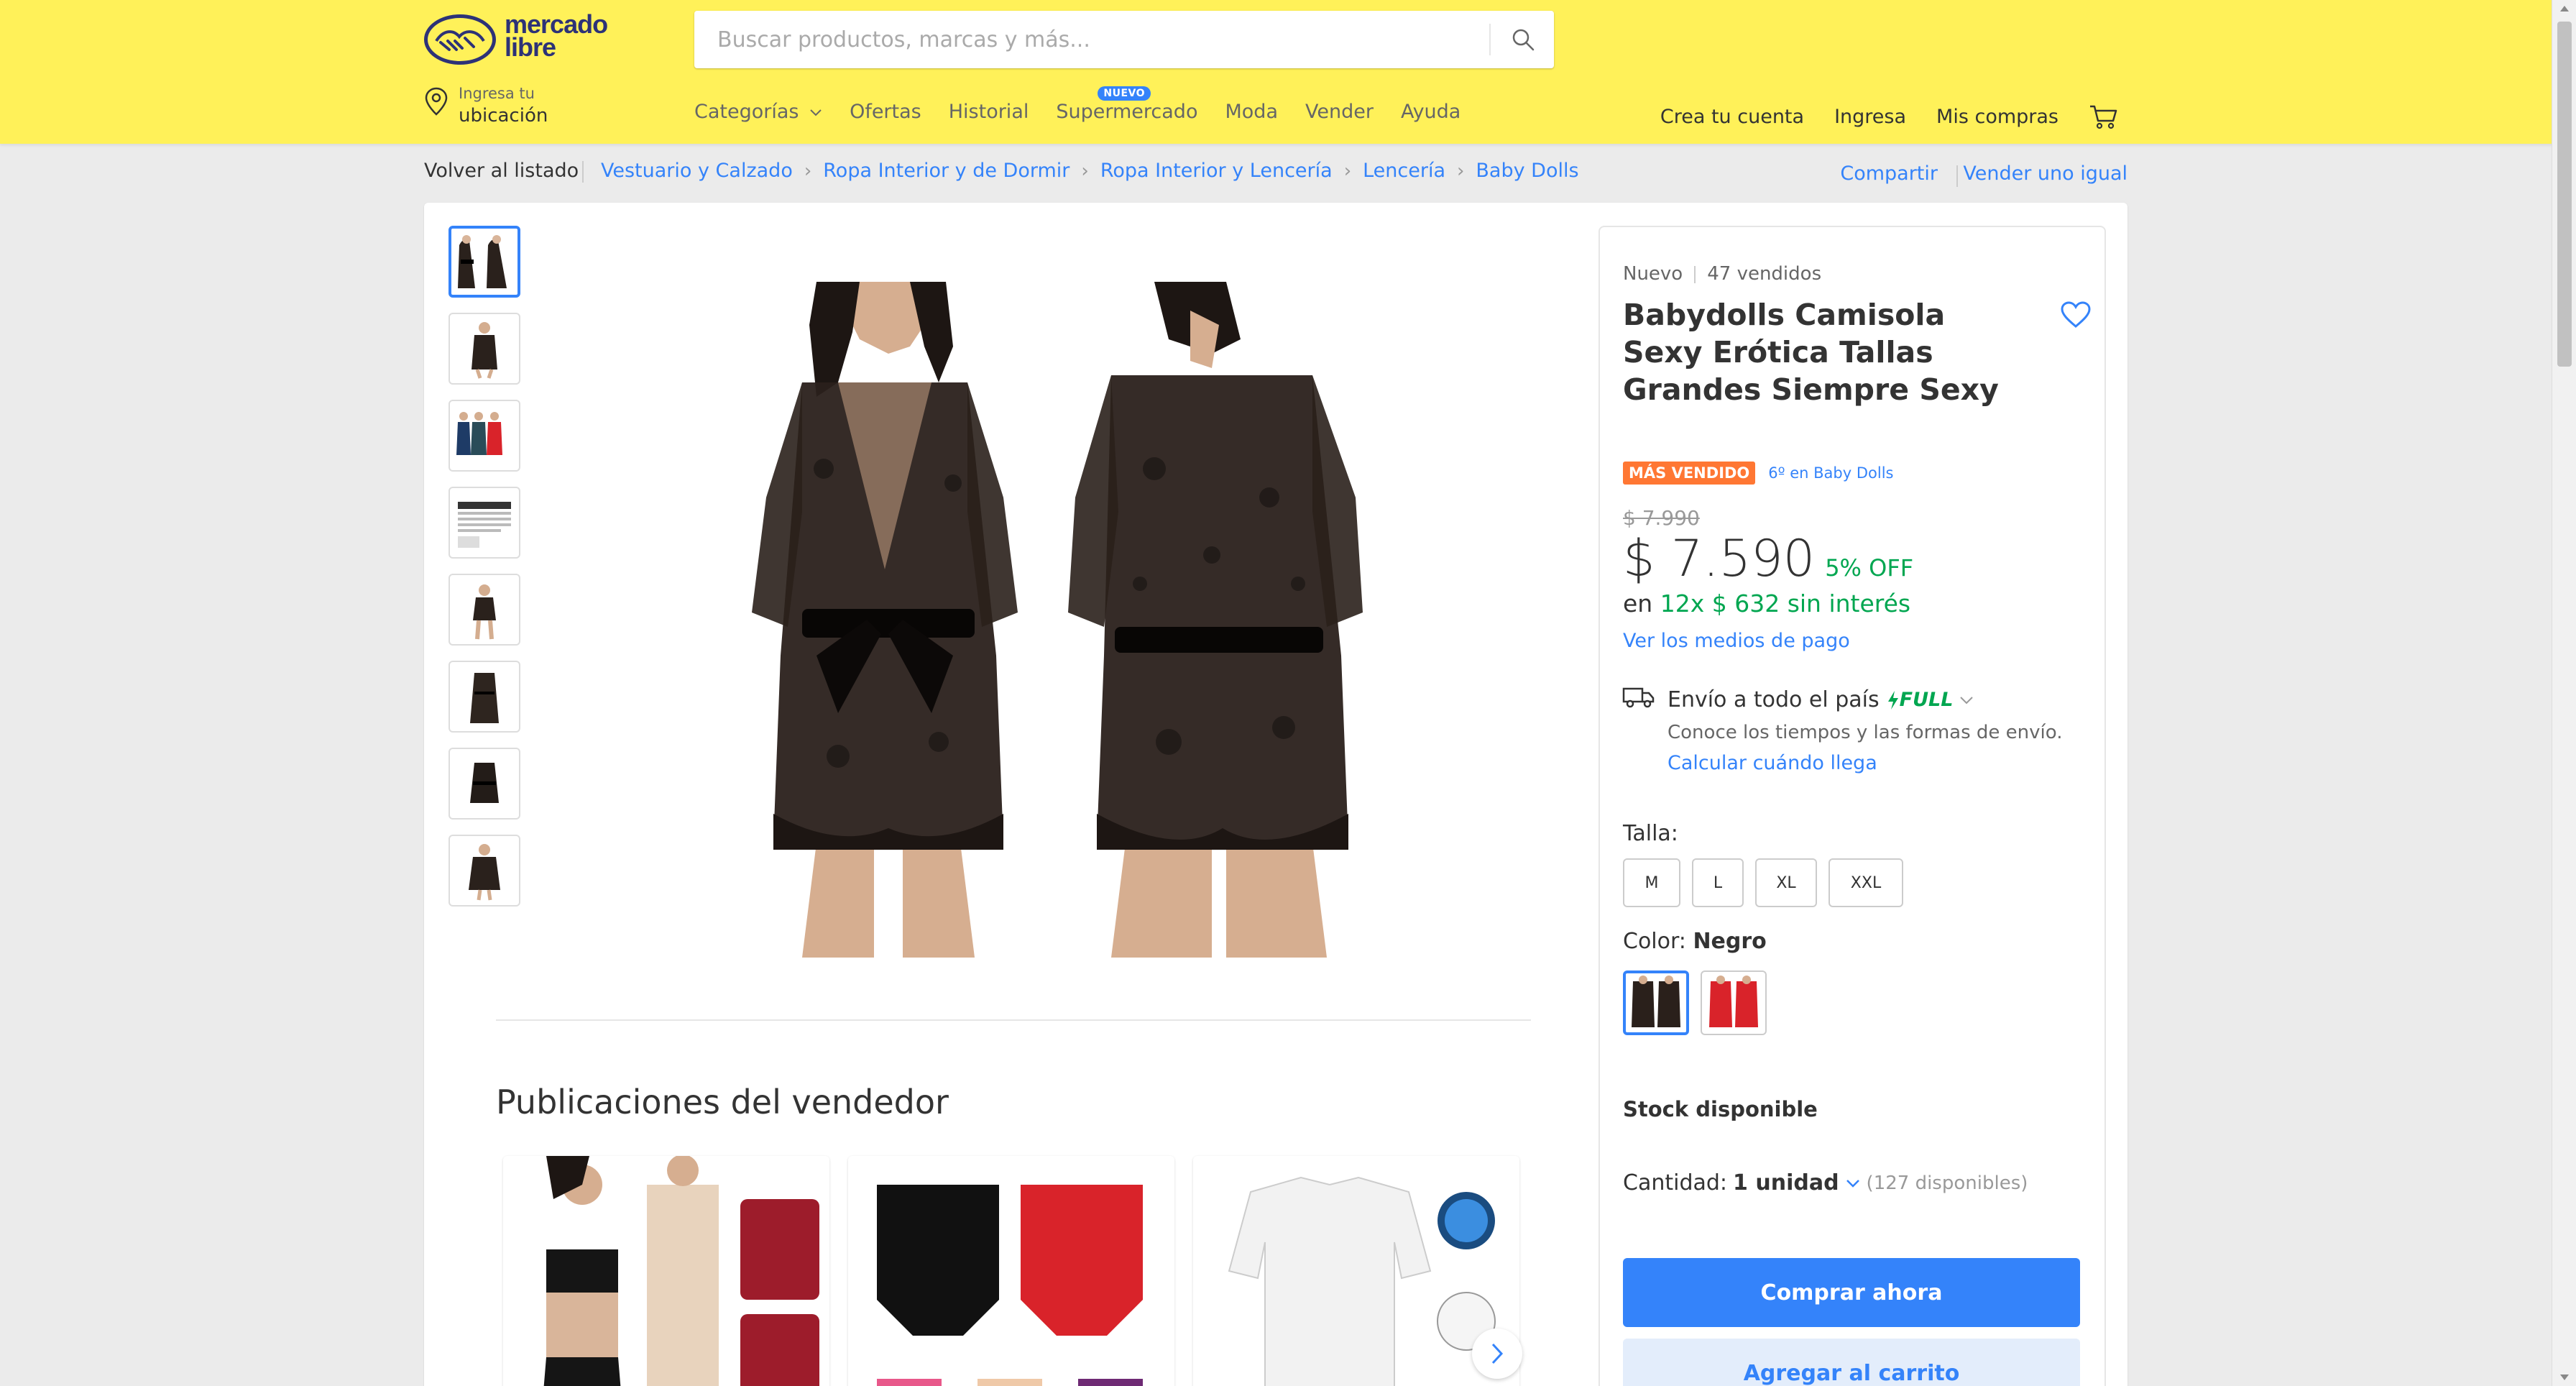 This screenshot has width=2576, height=1386. I want to click on breadcrumb-item-lenceria: Lencería, so click(1404, 171).